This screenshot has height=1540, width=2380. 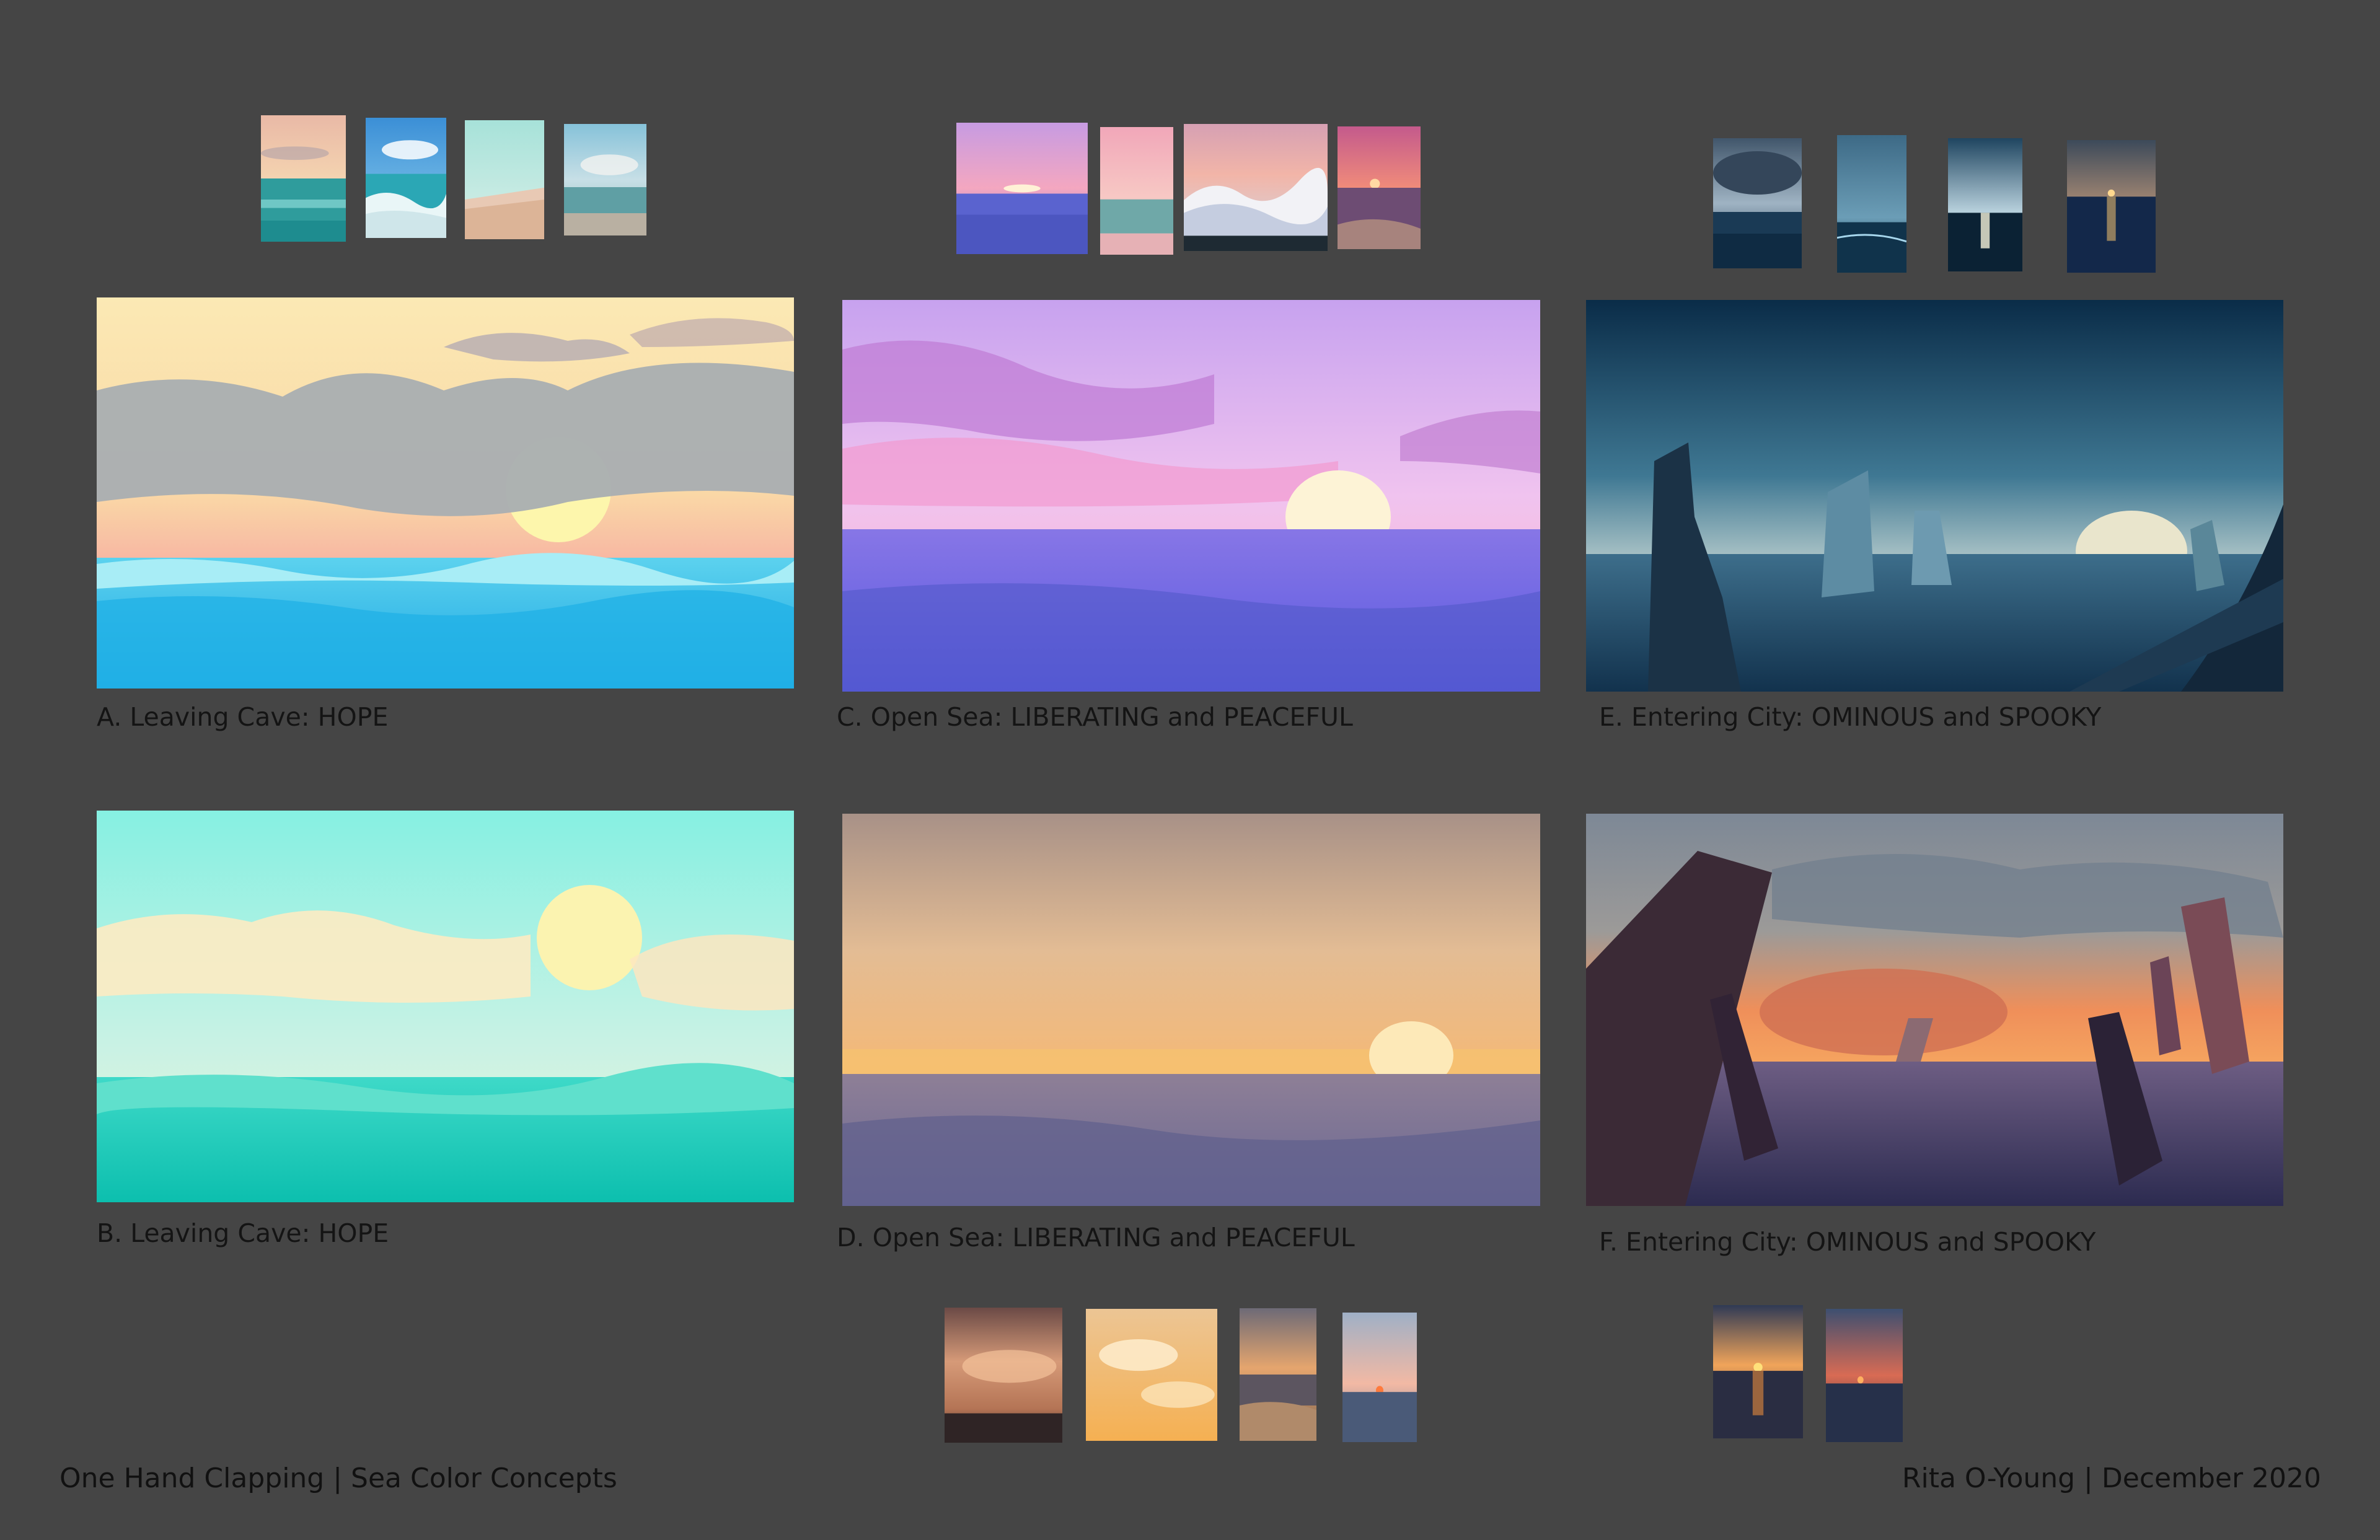 What do you see at coordinates (1934, 1010) in the screenshot?
I see `concept-panel-f` at bounding box center [1934, 1010].